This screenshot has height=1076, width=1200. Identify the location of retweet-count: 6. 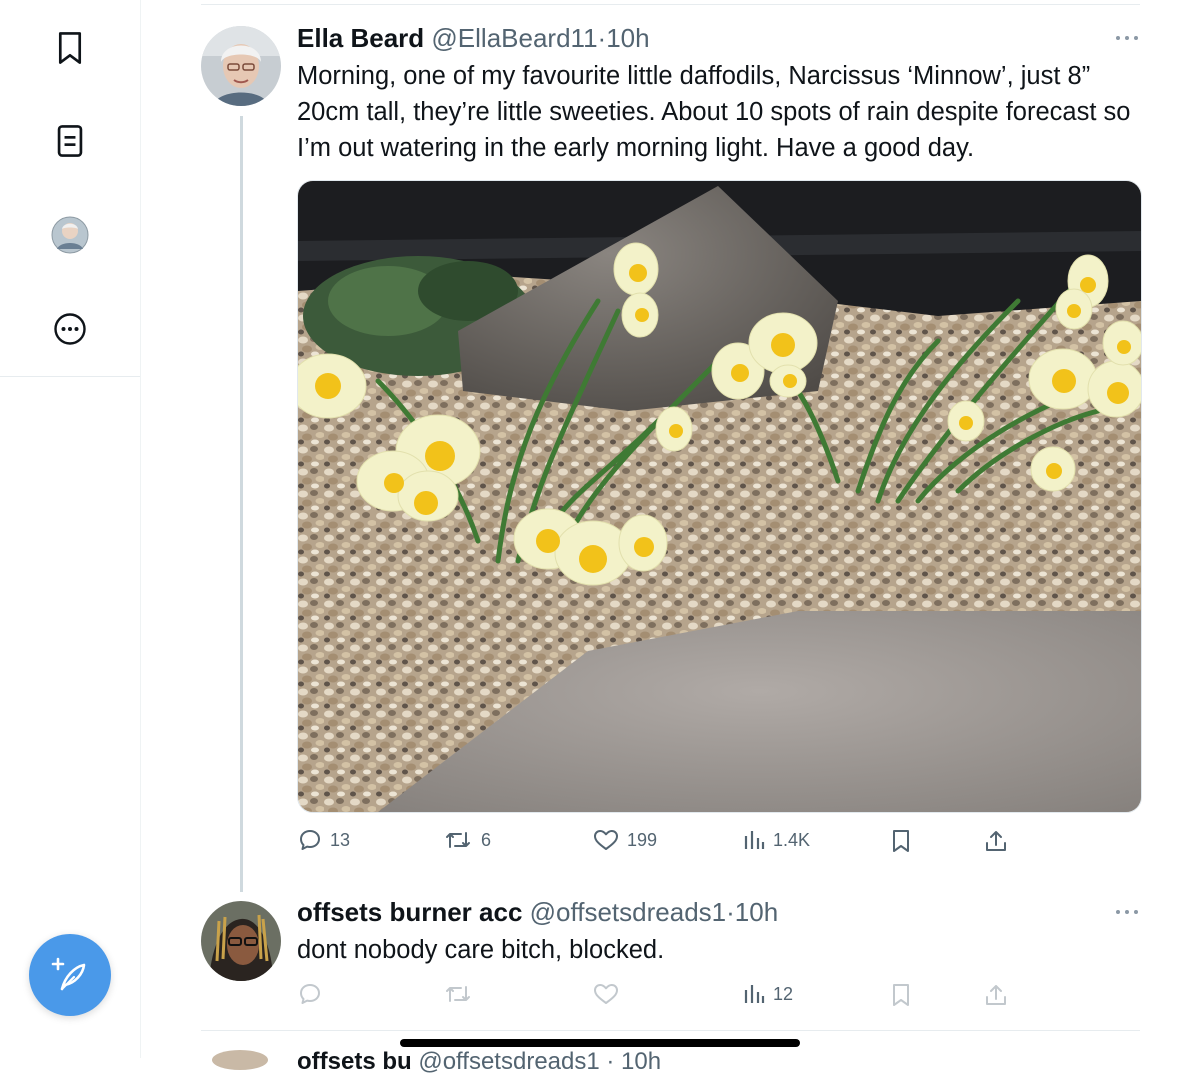
(486, 839).